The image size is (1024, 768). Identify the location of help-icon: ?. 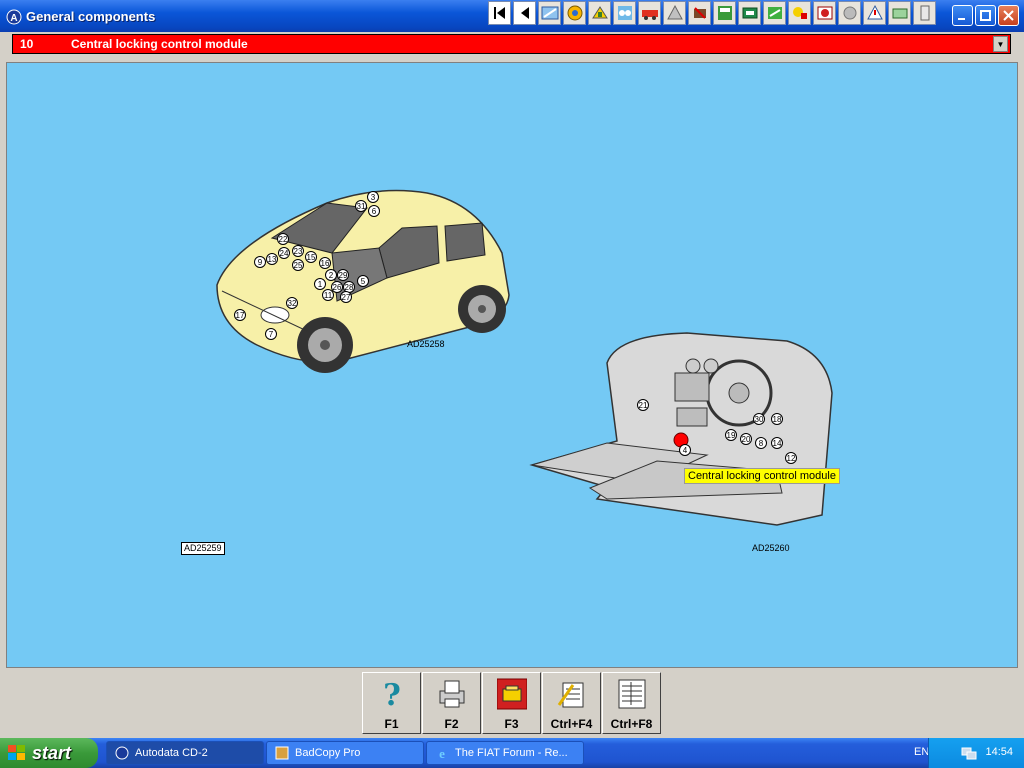
(392, 694).